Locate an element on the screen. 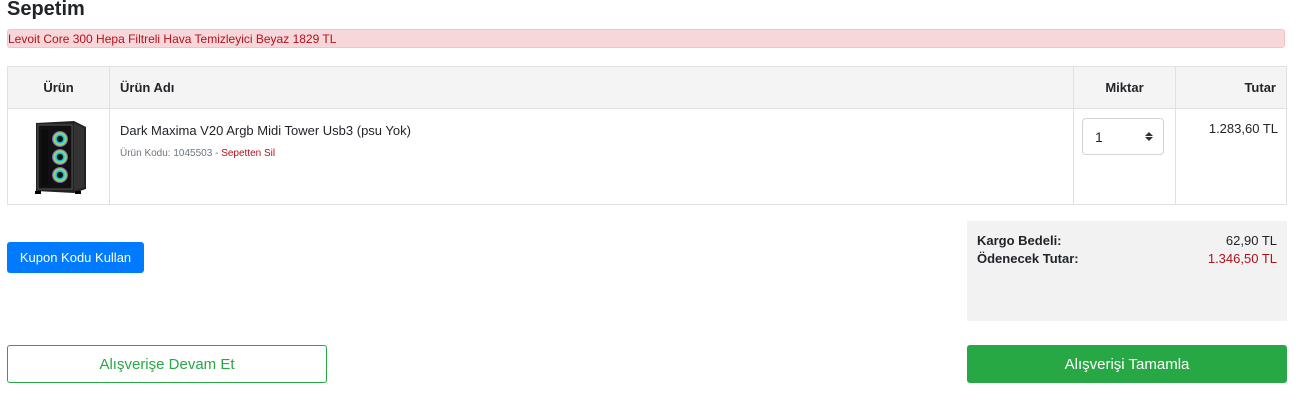 Image resolution: width=1311 pixels, height=414 pixels. payable-value: 1.346,50 TL is located at coordinates (1242, 258).